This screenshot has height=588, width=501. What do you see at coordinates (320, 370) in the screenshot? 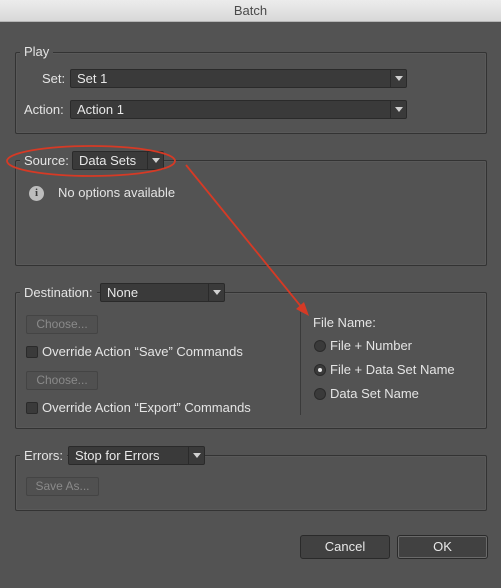
I see `file-data-set-name-radio` at bounding box center [320, 370].